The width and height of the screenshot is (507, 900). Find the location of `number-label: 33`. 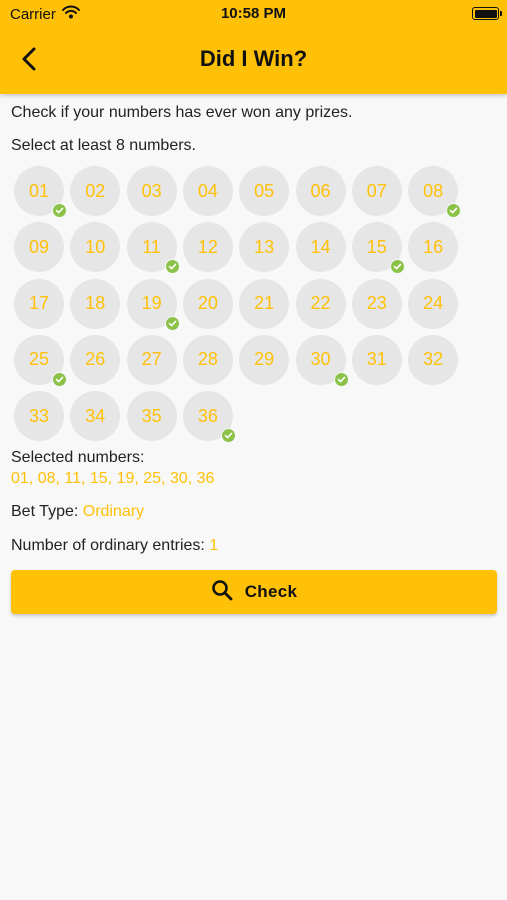

number-label: 33 is located at coordinates (39, 415).